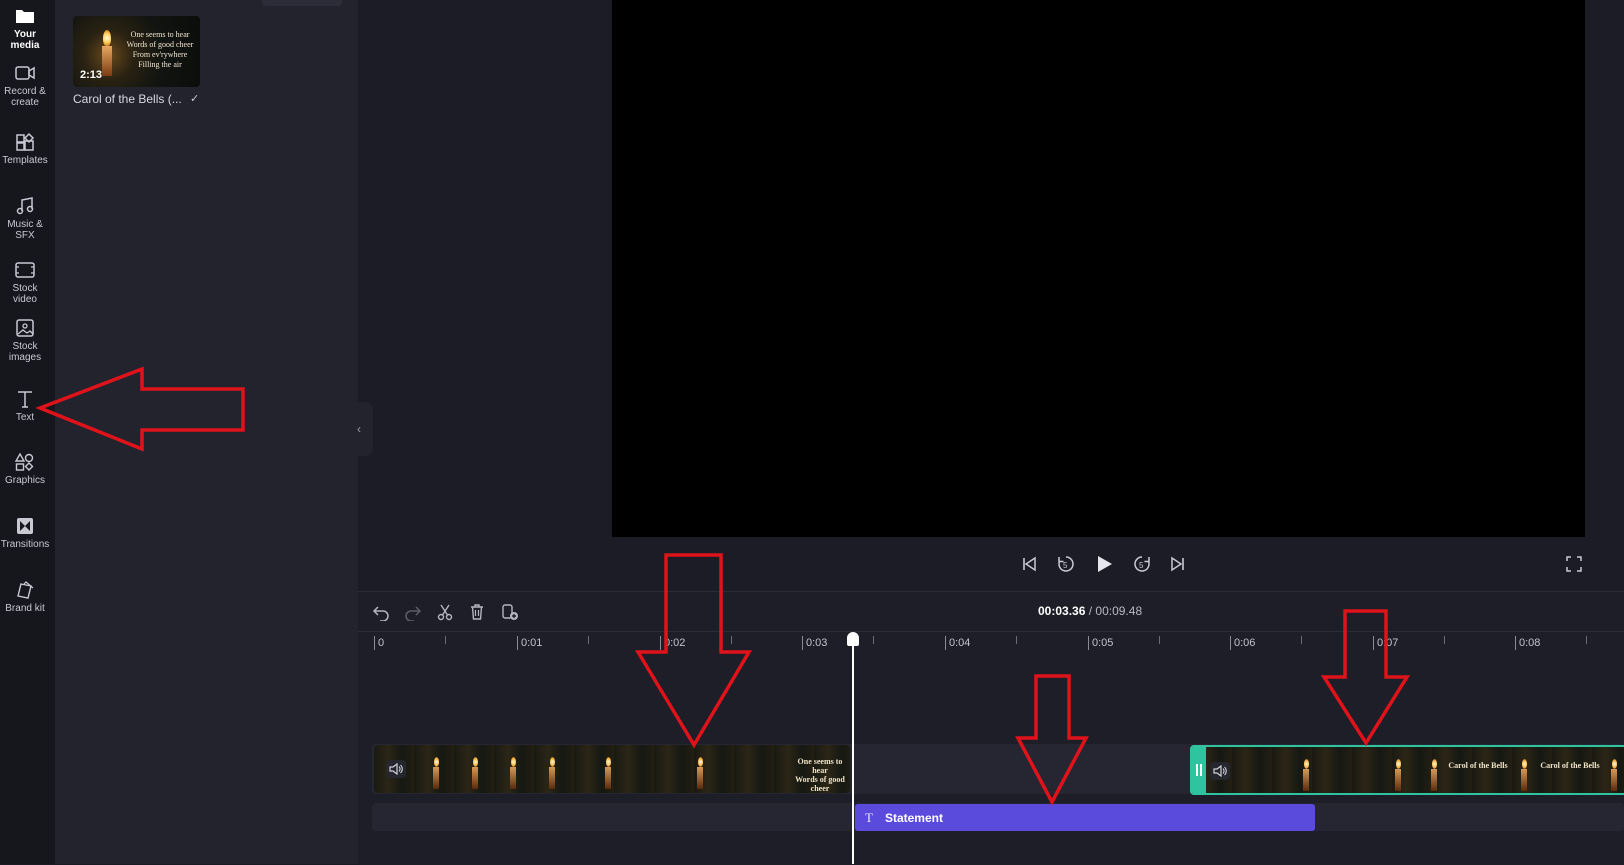 The height and width of the screenshot is (865, 1624). What do you see at coordinates (991, 644) in the screenshot?
I see `timeline-ruler` at bounding box center [991, 644].